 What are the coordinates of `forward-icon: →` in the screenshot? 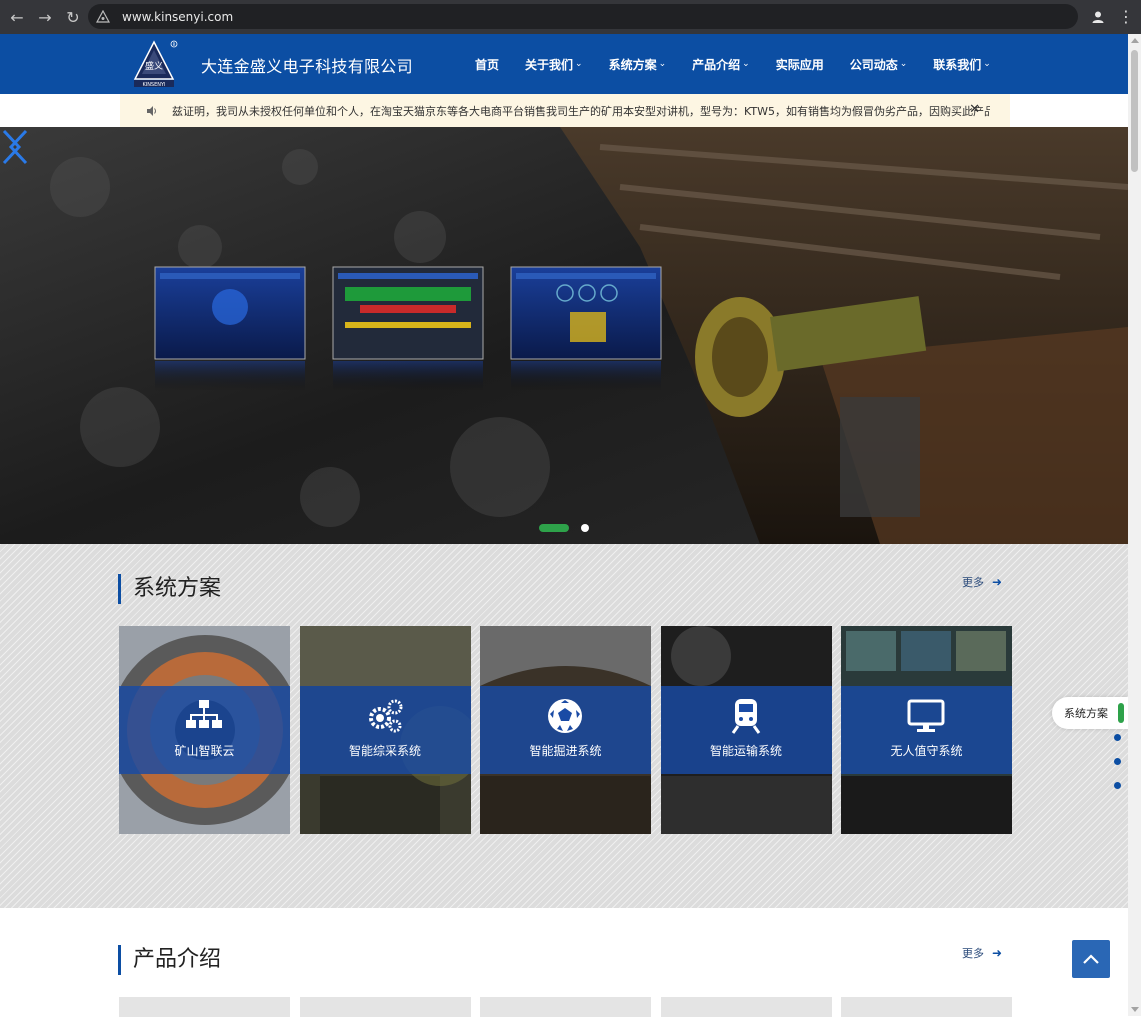 It's located at (45, 17).